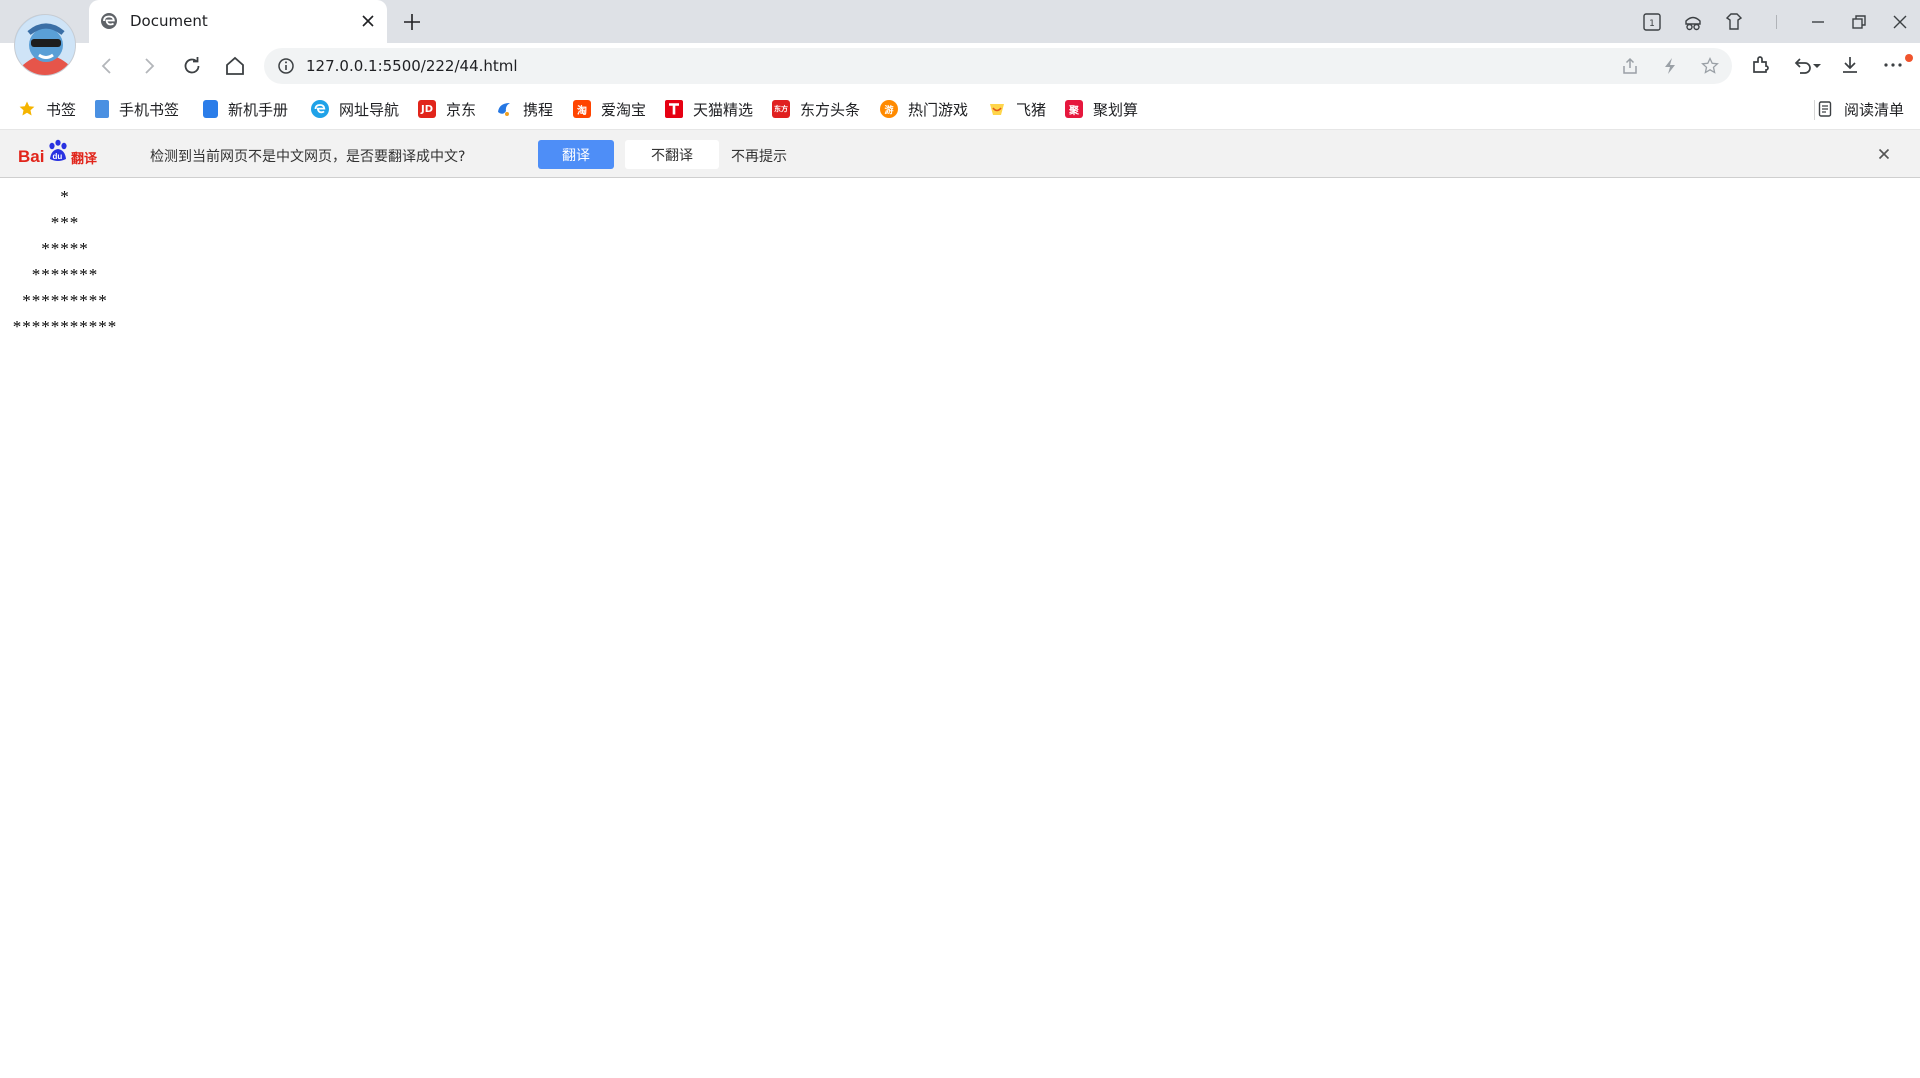  What do you see at coordinates (65, 222) in the screenshot?
I see `star-row: ***` at bounding box center [65, 222].